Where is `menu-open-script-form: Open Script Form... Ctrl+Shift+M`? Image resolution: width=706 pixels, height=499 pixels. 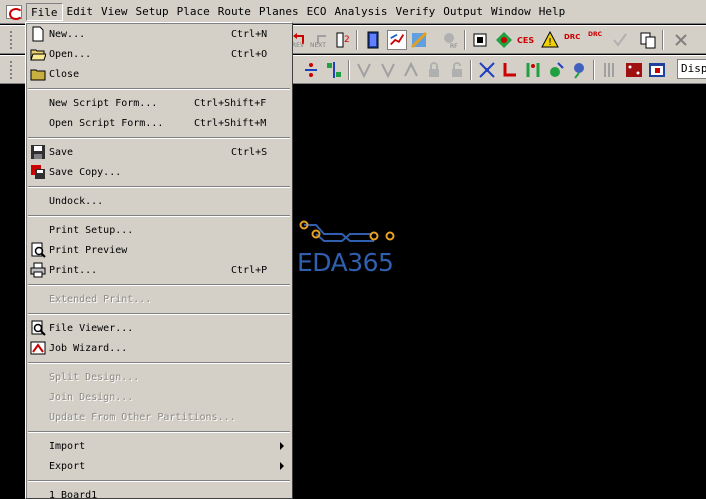
menu-open-script-form: Open Script Form... Ctrl+Shift+M is located at coordinates (159, 123).